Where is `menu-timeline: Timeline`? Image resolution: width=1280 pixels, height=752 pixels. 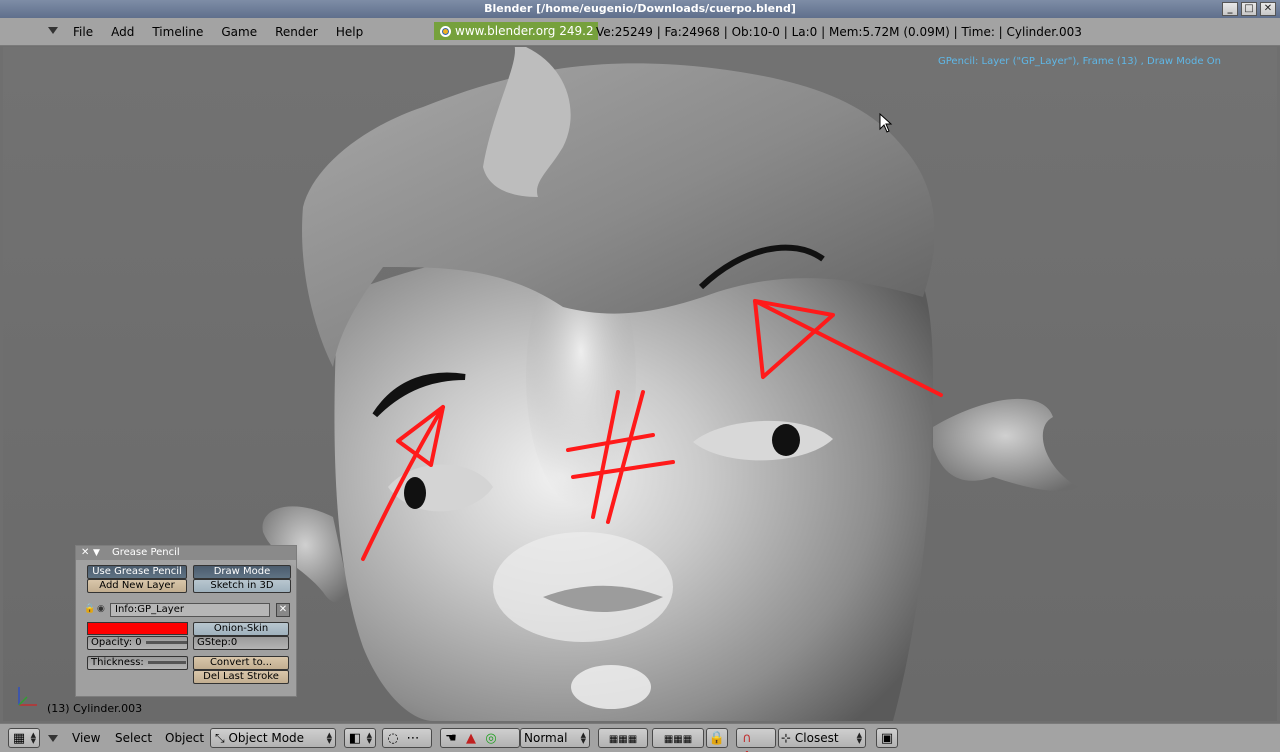
menu-timeline: Timeline is located at coordinates (177, 32).